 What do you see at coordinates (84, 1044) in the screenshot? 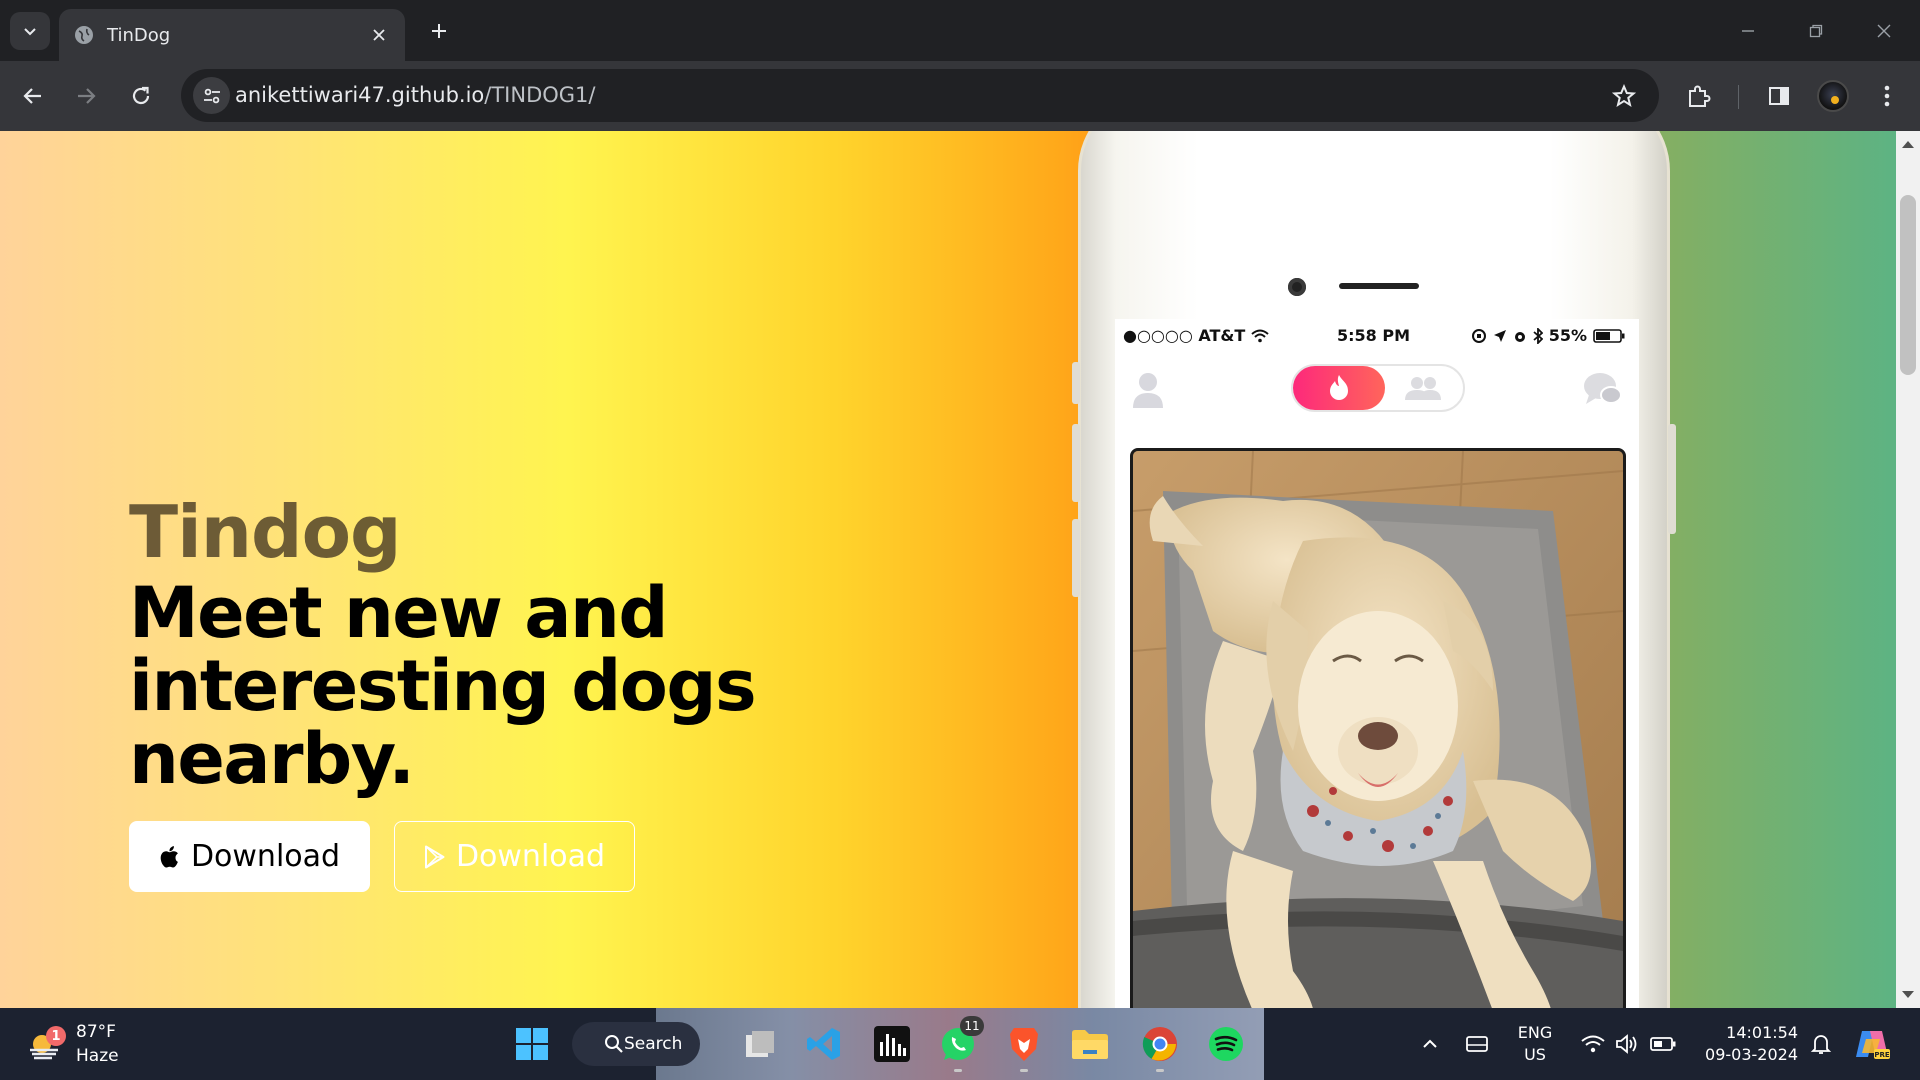
I see `weather-widget: 1 87°F Haze` at bounding box center [84, 1044].